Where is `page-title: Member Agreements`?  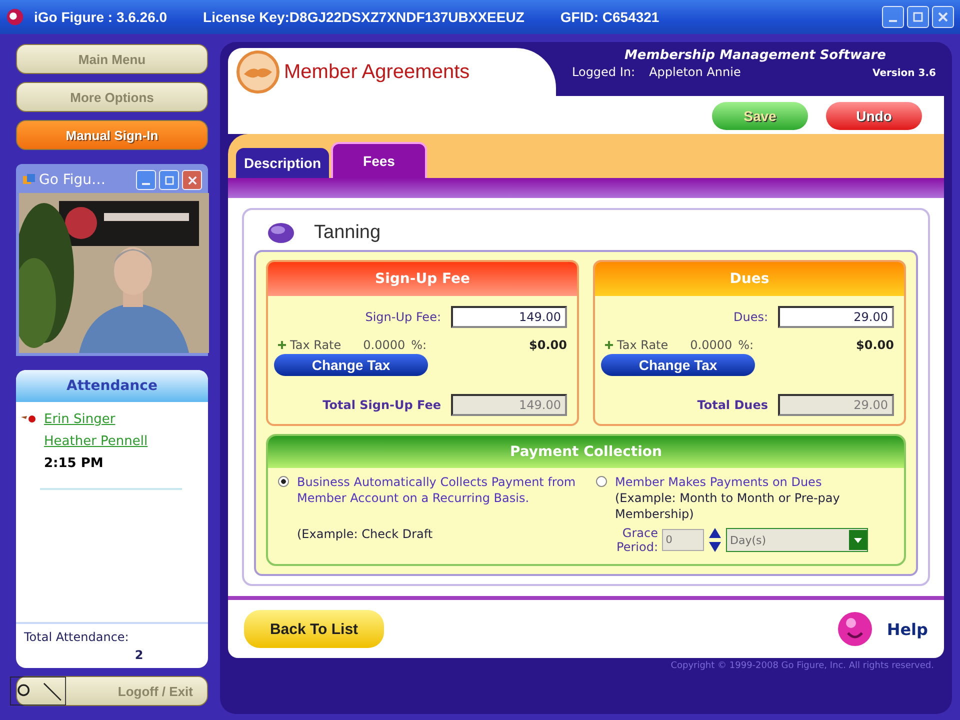
page-title: Member Agreements is located at coordinates (377, 72).